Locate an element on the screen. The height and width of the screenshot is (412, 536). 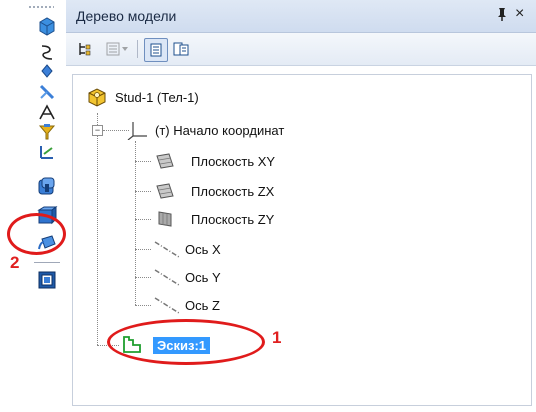
tree-item-label: Ось X is located at coordinates (203, 249).